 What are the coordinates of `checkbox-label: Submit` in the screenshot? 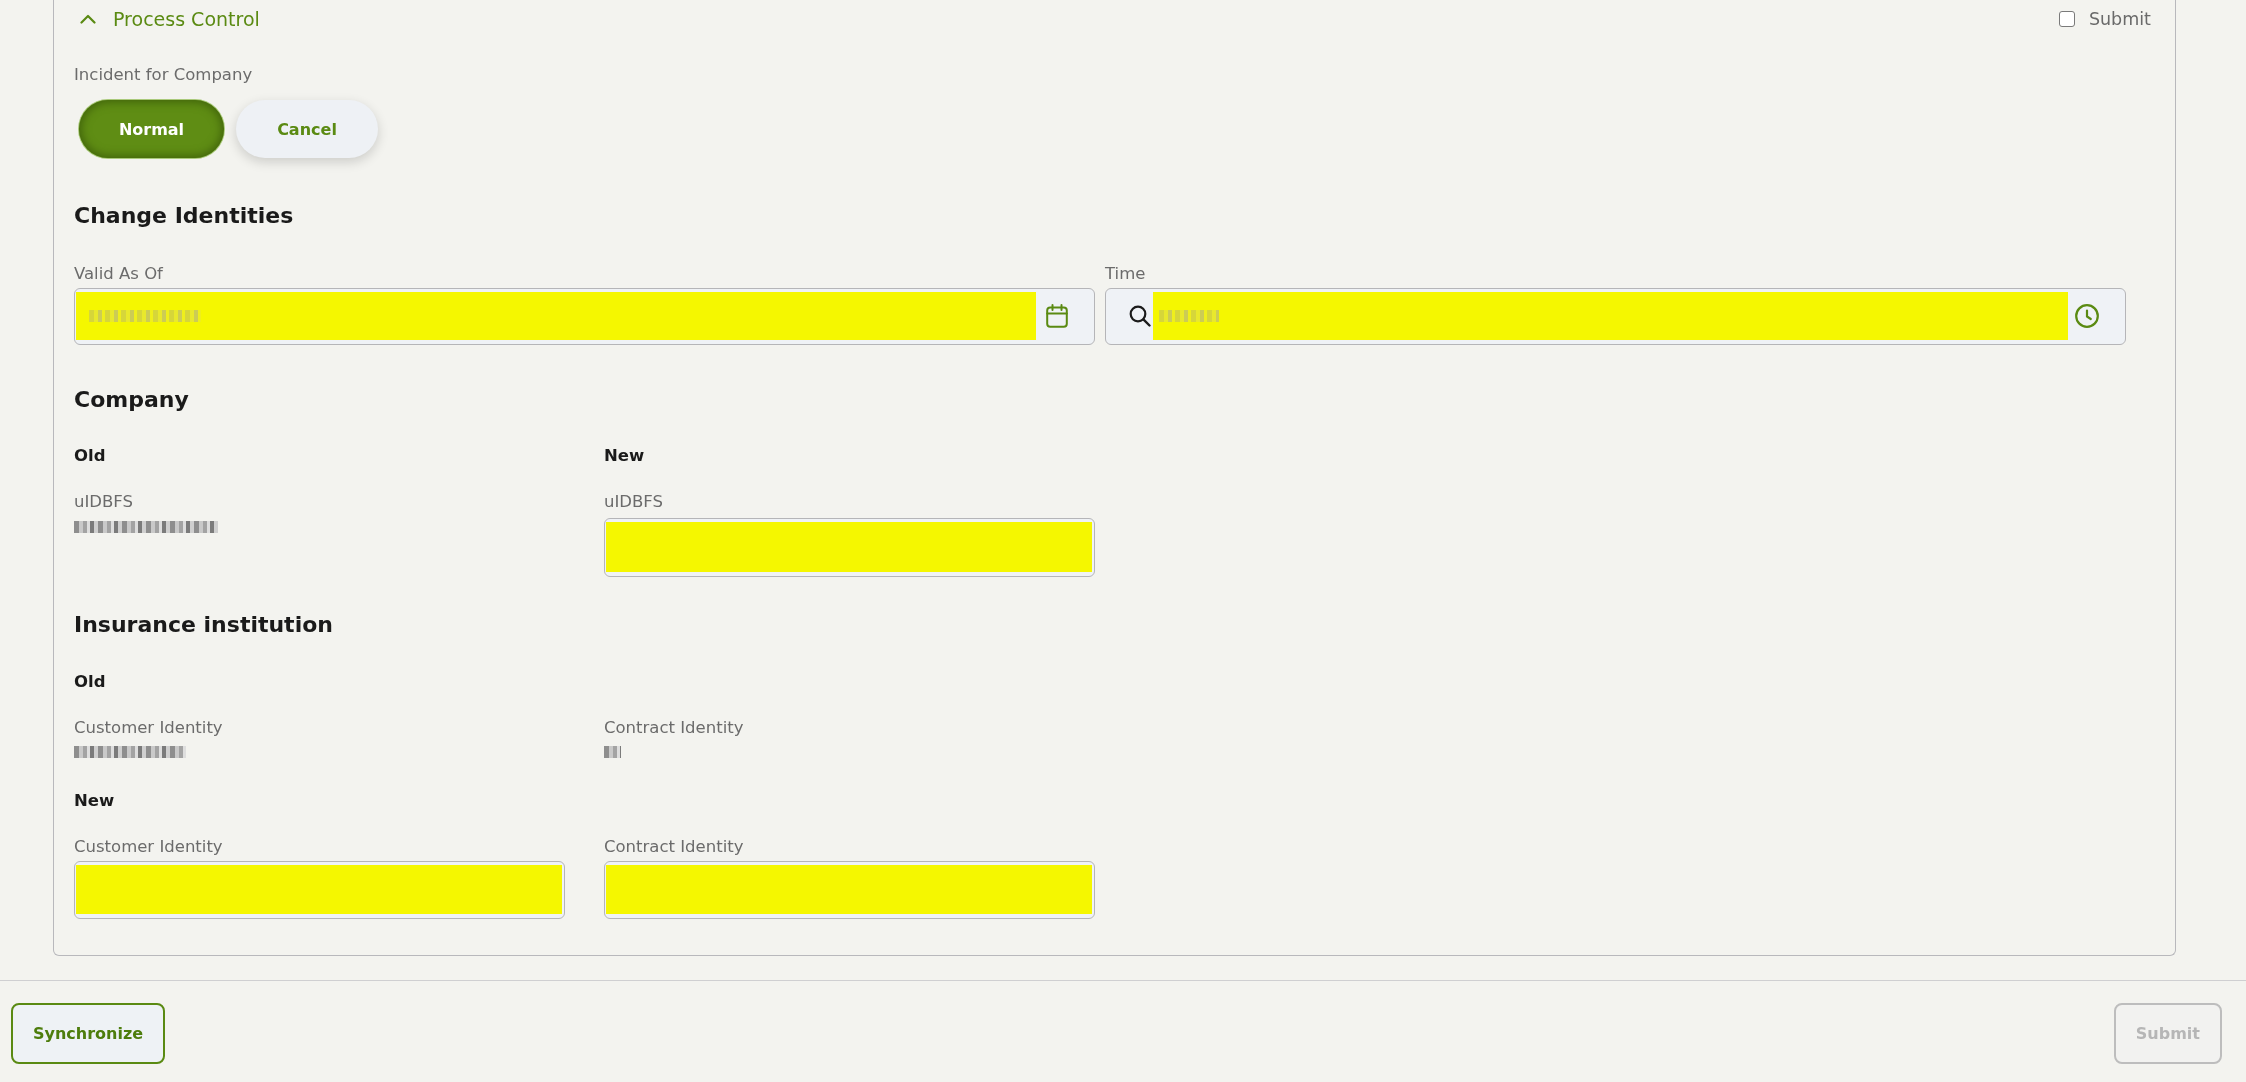 It's located at (2119, 19).